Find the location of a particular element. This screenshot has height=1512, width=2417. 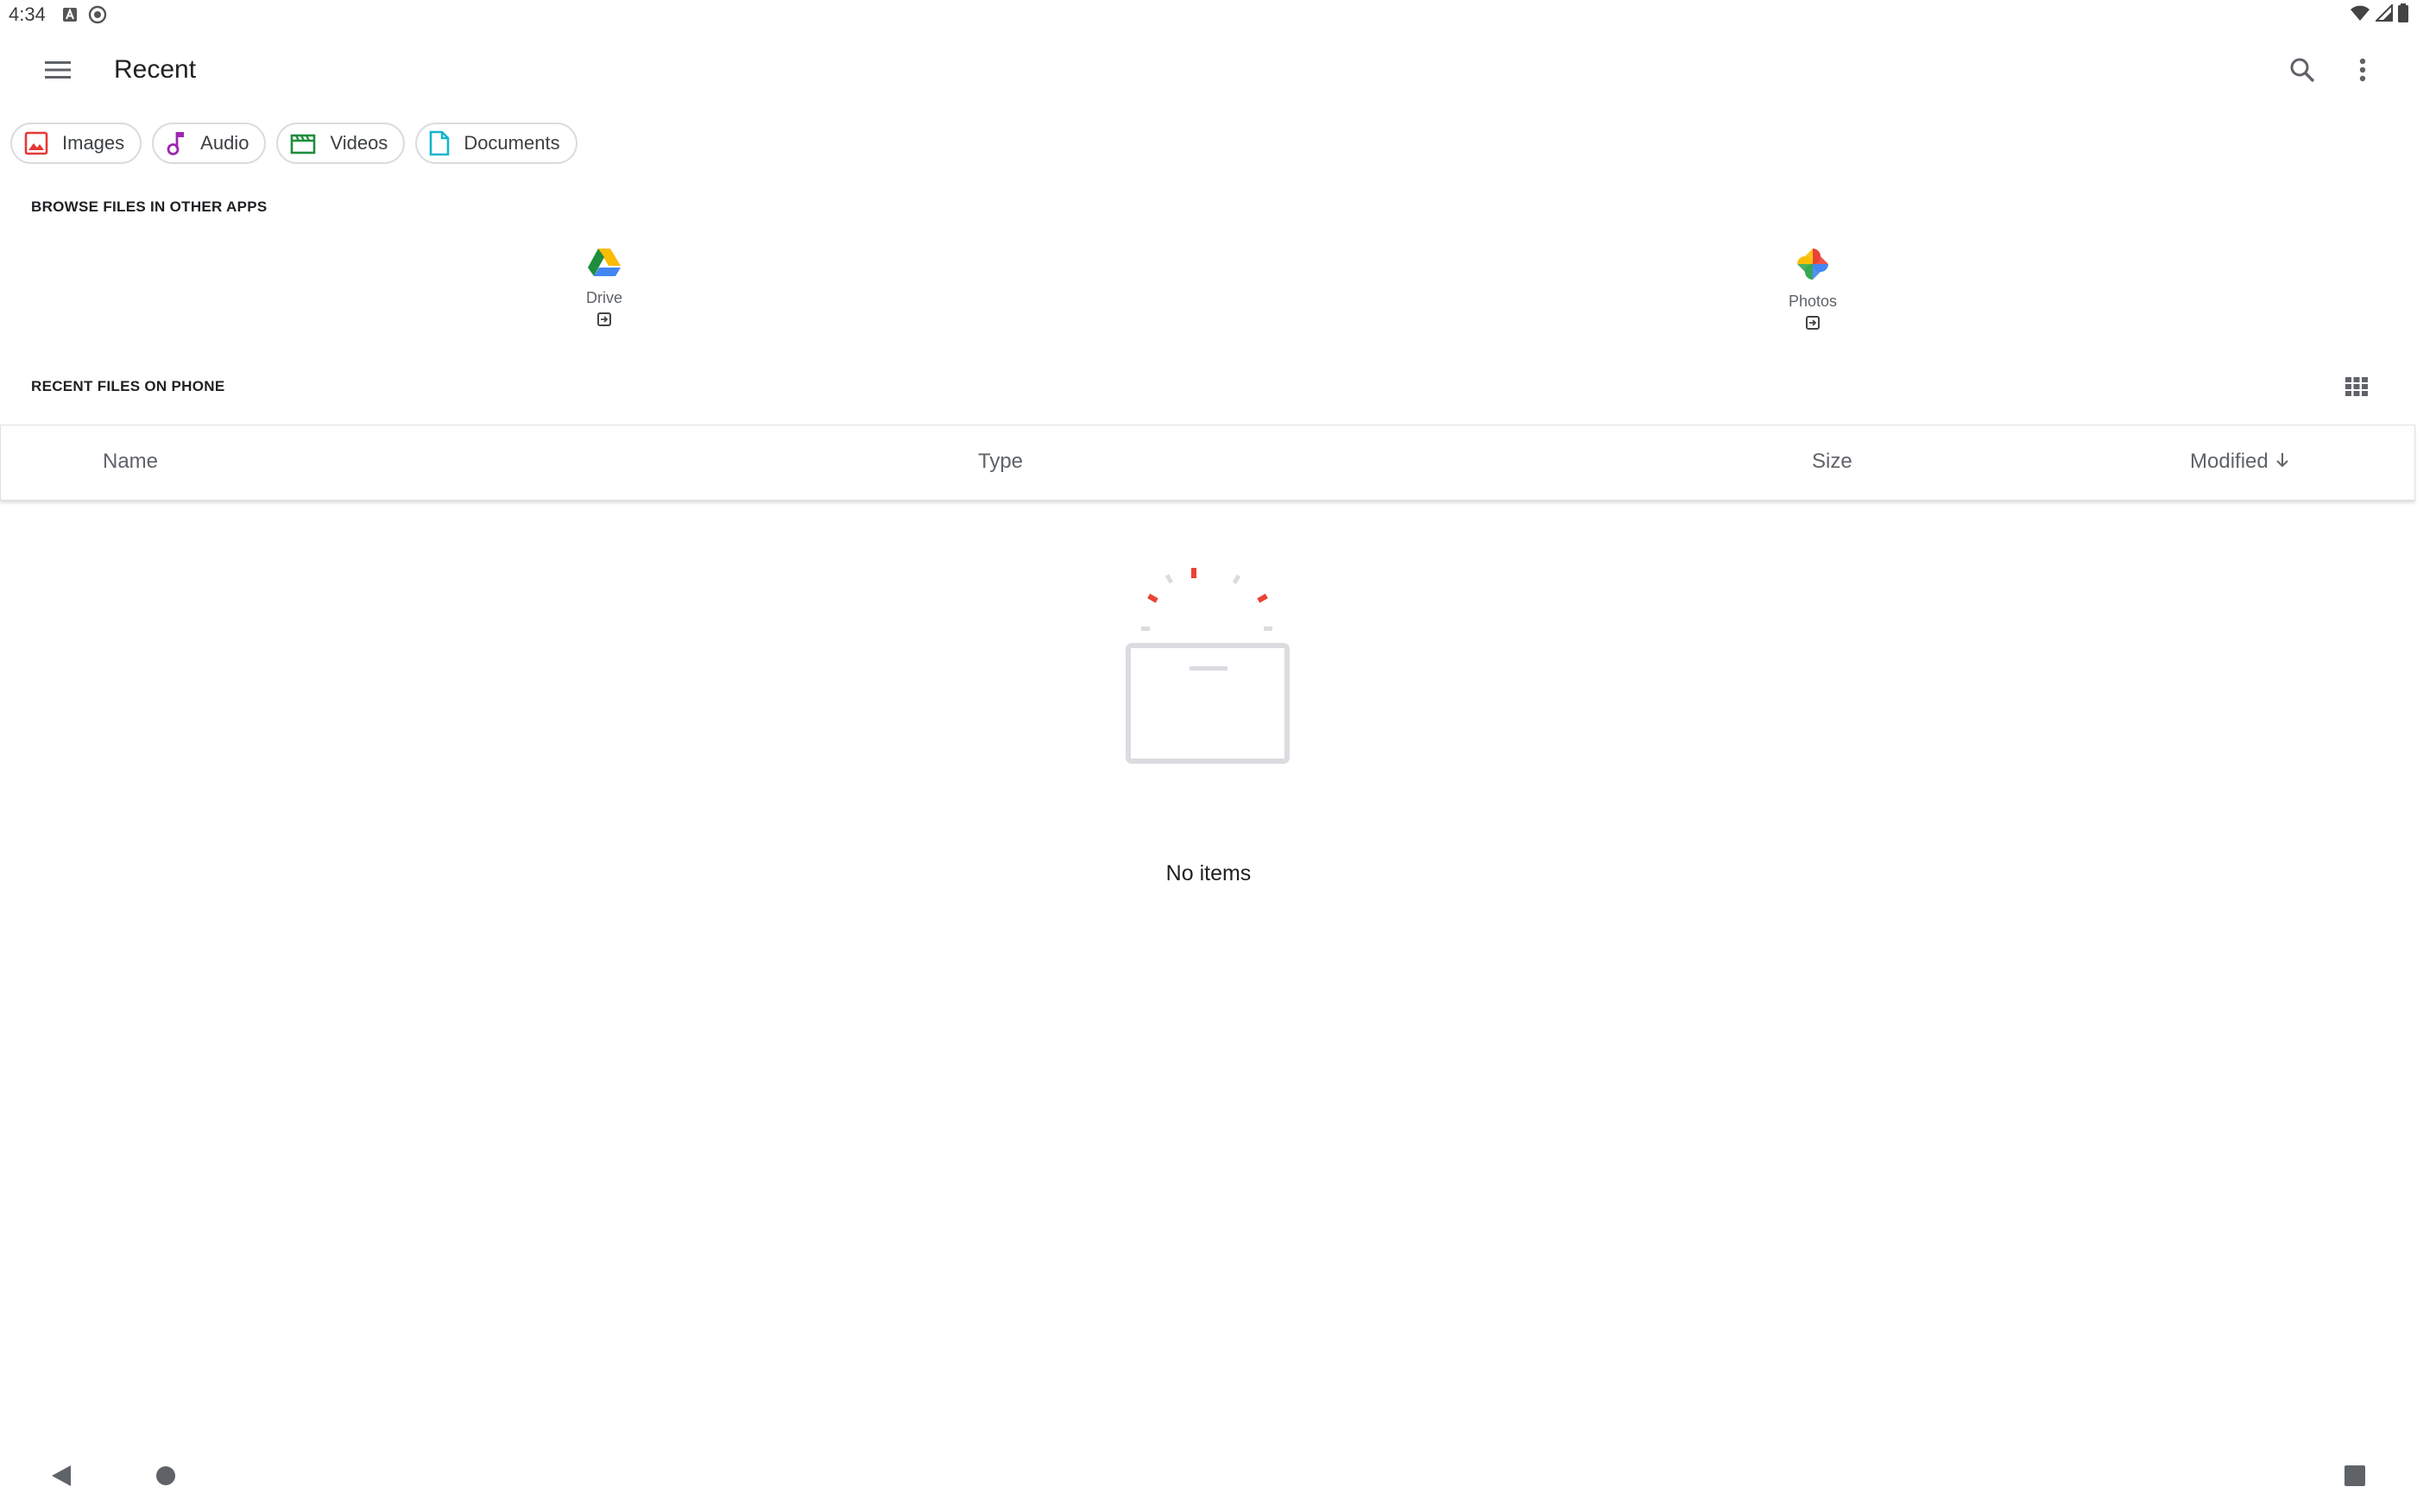

empty-box-illustration is located at coordinates (1208, 666).